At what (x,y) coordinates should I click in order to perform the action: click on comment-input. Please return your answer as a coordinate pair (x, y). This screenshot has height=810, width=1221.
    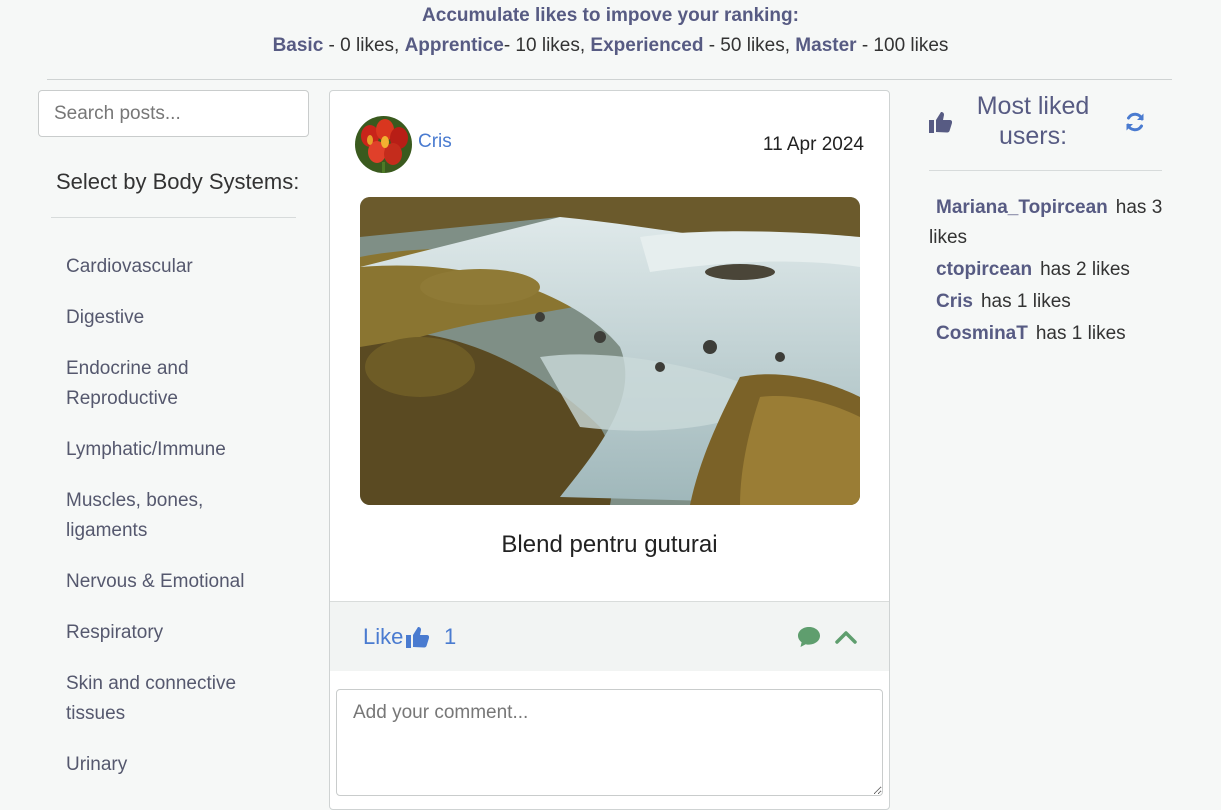
    Looking at the image, I should click on (609, 742).